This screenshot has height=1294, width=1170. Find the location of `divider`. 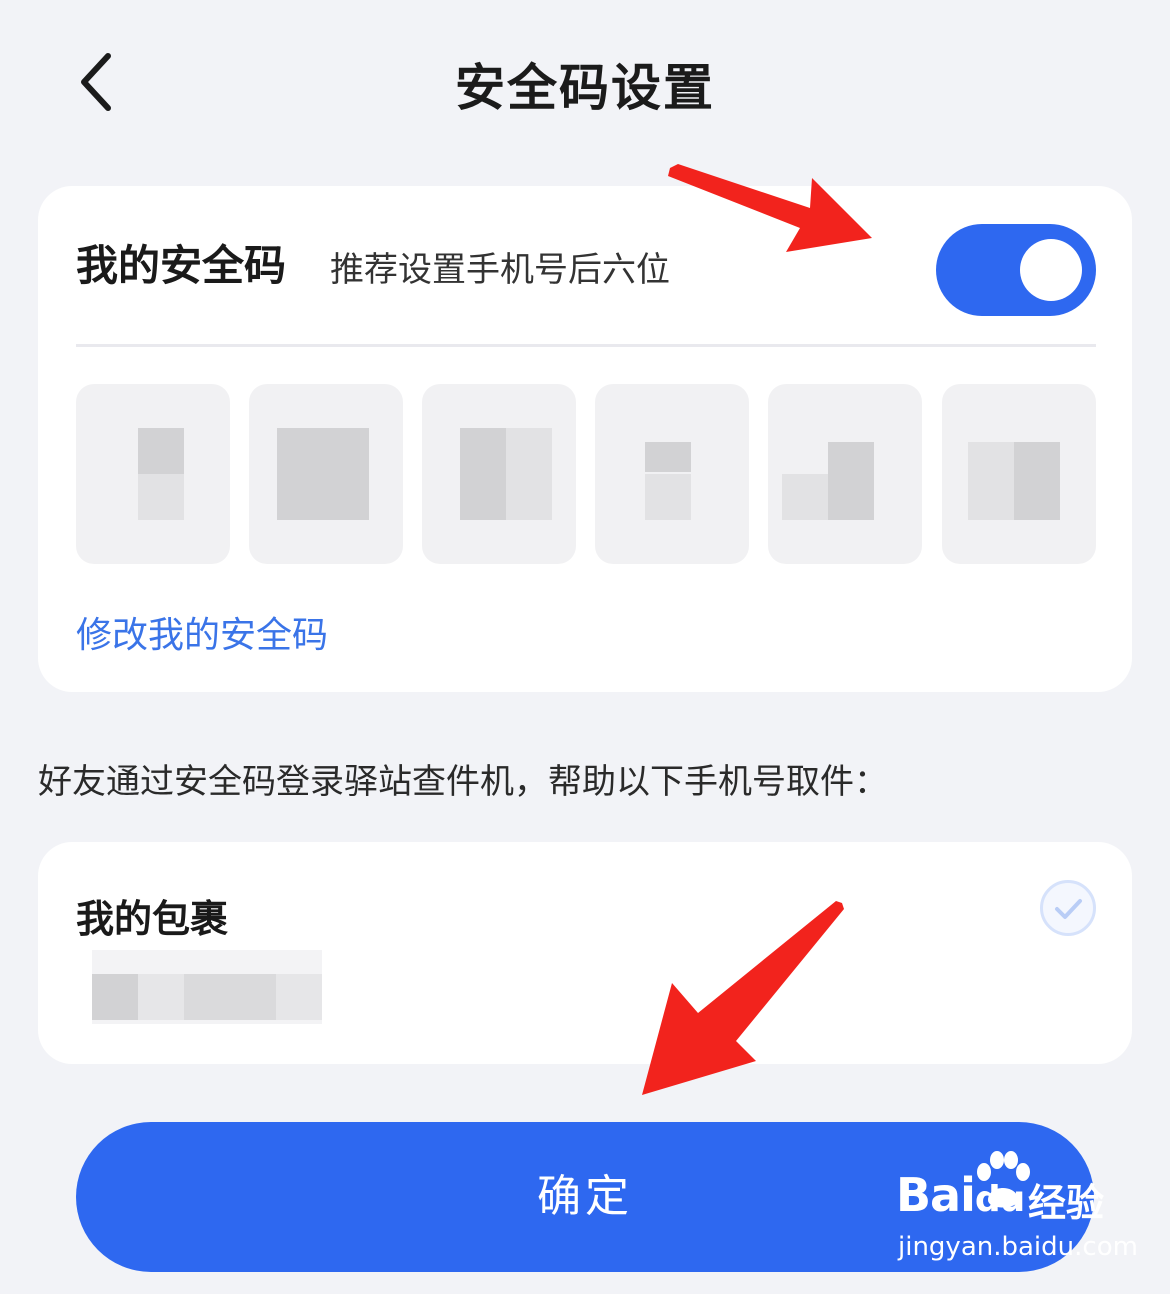

divider is located at coordinates (586, 345).